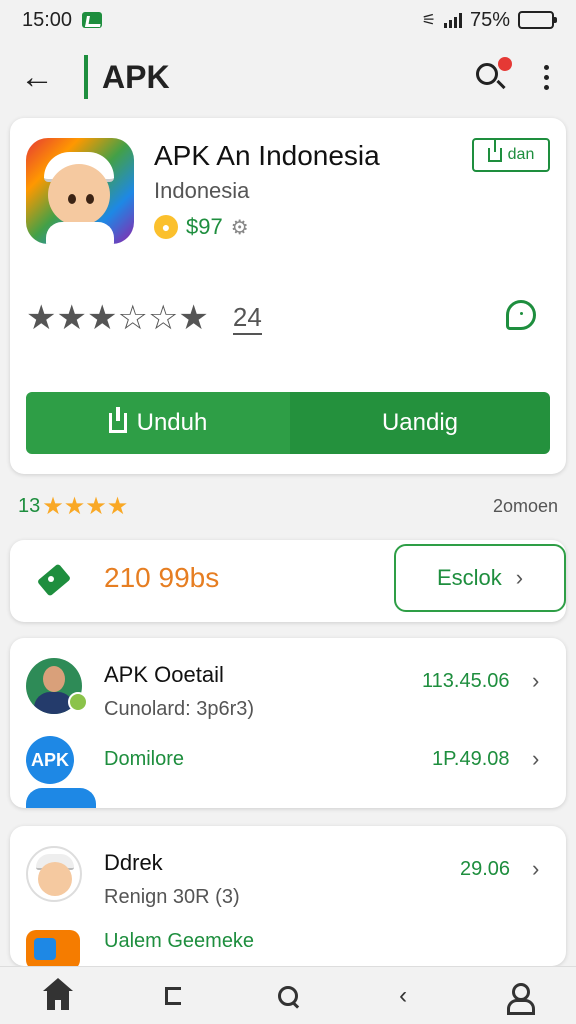  I want to click on download-icon, so click(117, 420).